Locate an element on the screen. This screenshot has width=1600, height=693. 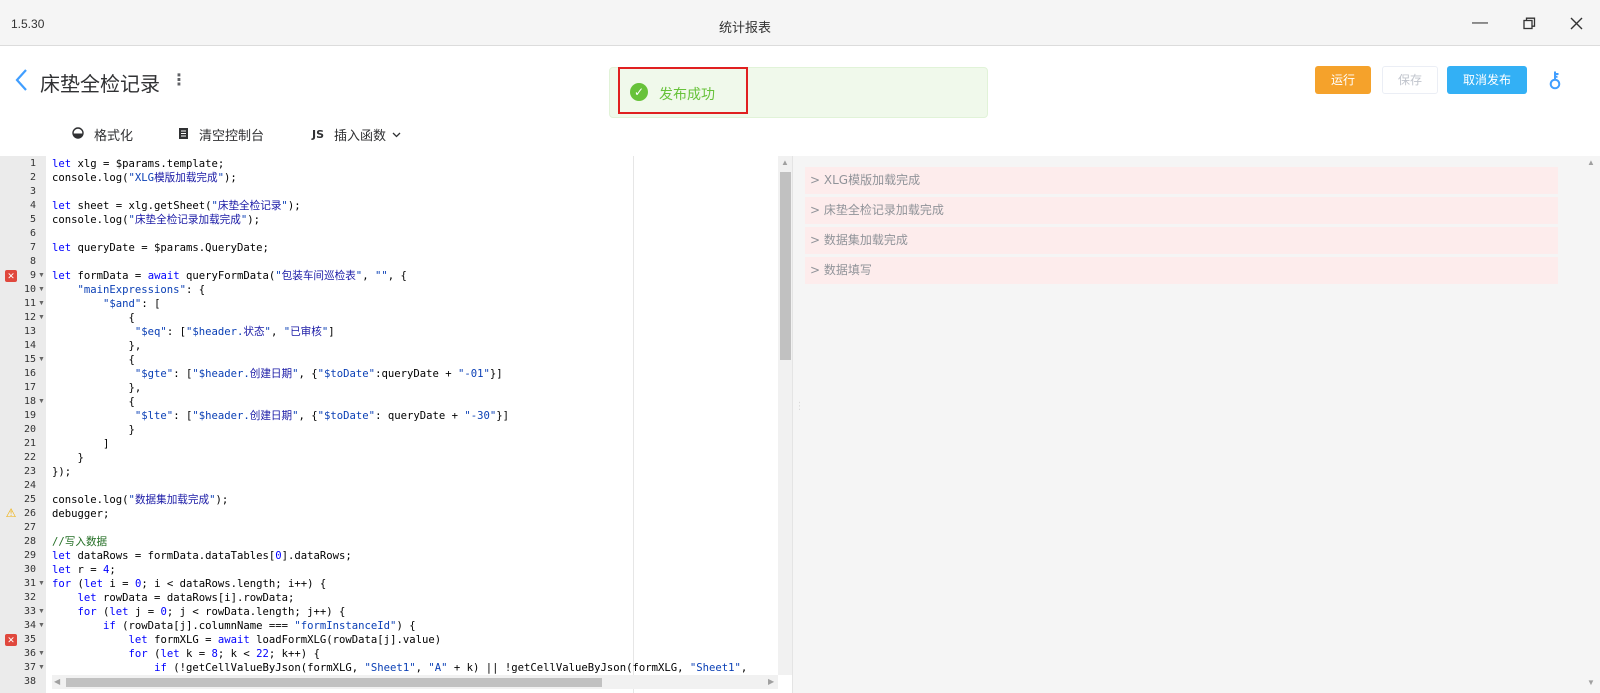
save-button: 保存 is located at coordinates (1410, 80).